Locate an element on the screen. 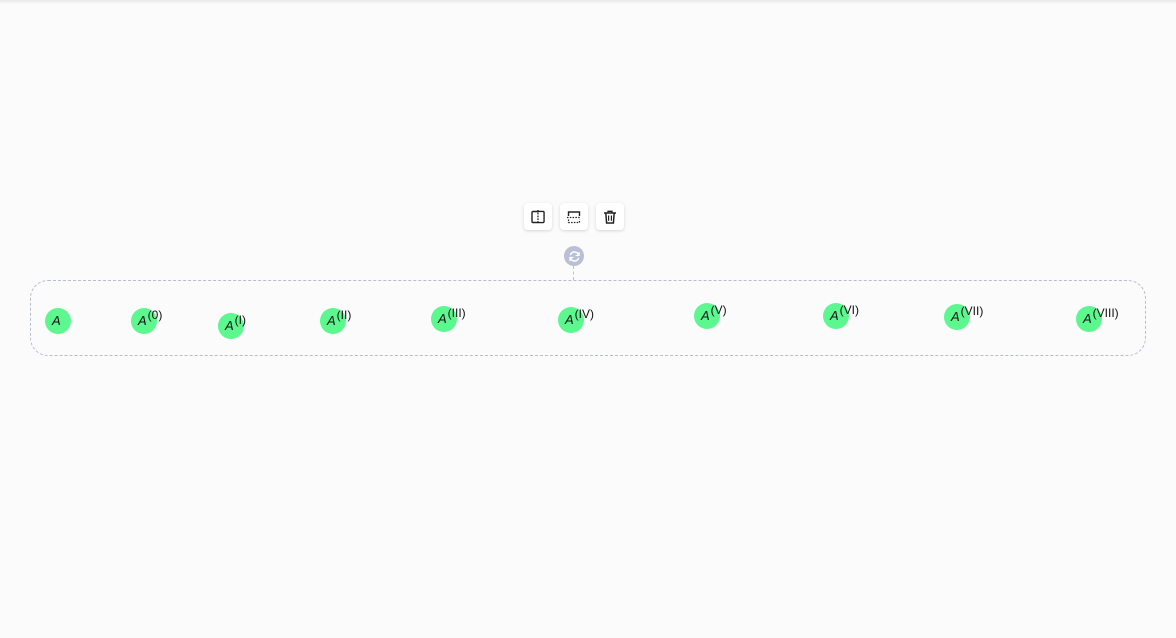 The image size is (1176, 638). rotate-handle is located at coordinates (574, 256).